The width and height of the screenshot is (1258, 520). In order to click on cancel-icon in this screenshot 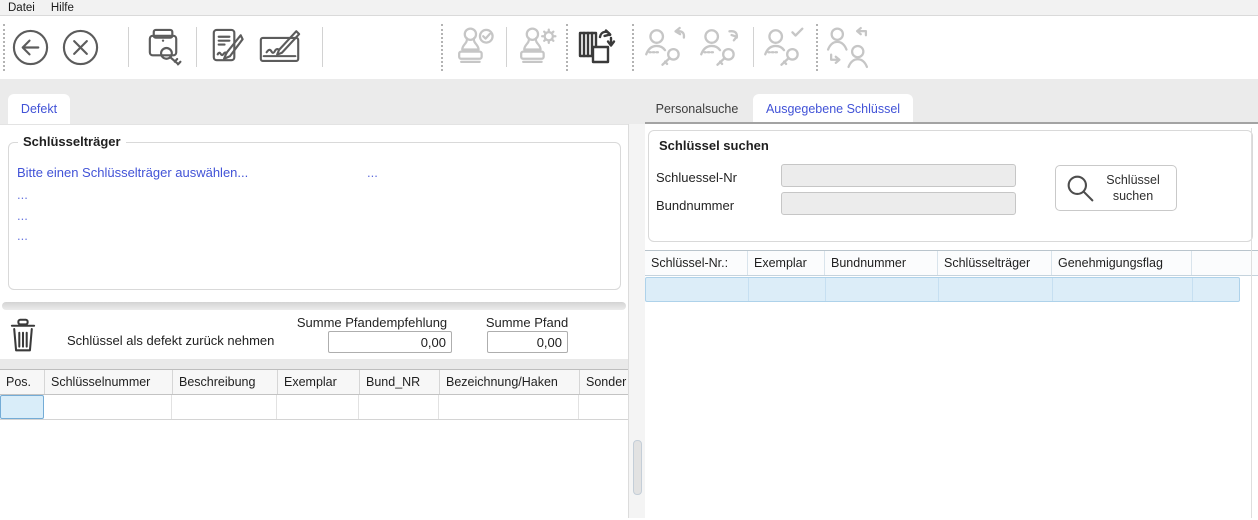, I will do `click(80, 47)`.